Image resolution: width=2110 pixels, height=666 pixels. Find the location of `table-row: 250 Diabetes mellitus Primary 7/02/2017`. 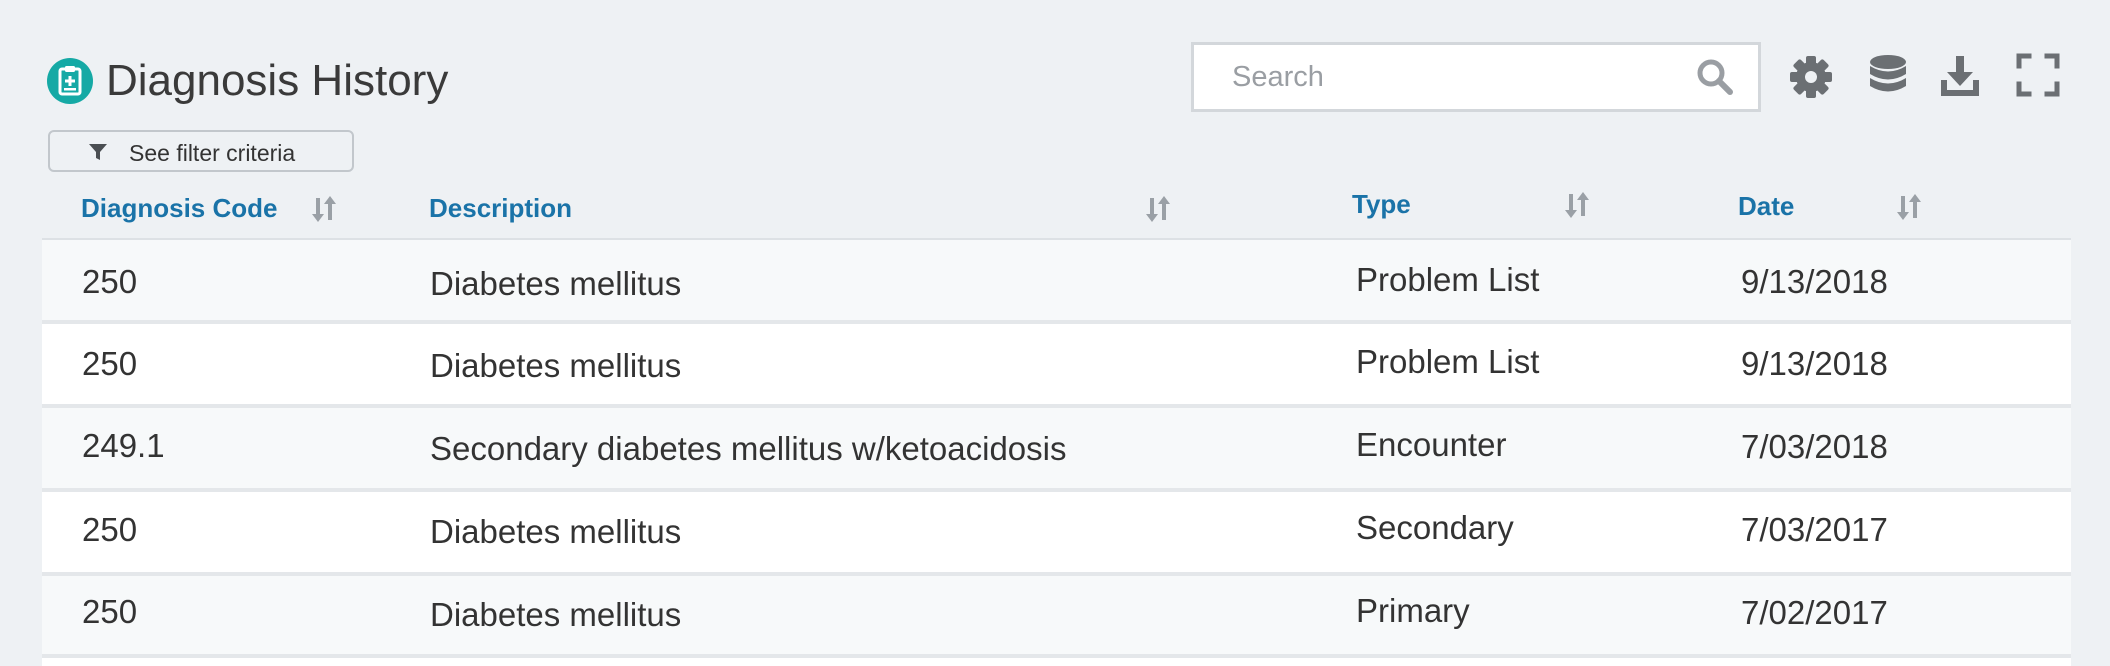

table-row: 250 Diabetes mellitus Primary 7/02/2017 is located at coordinates (1056, 618).